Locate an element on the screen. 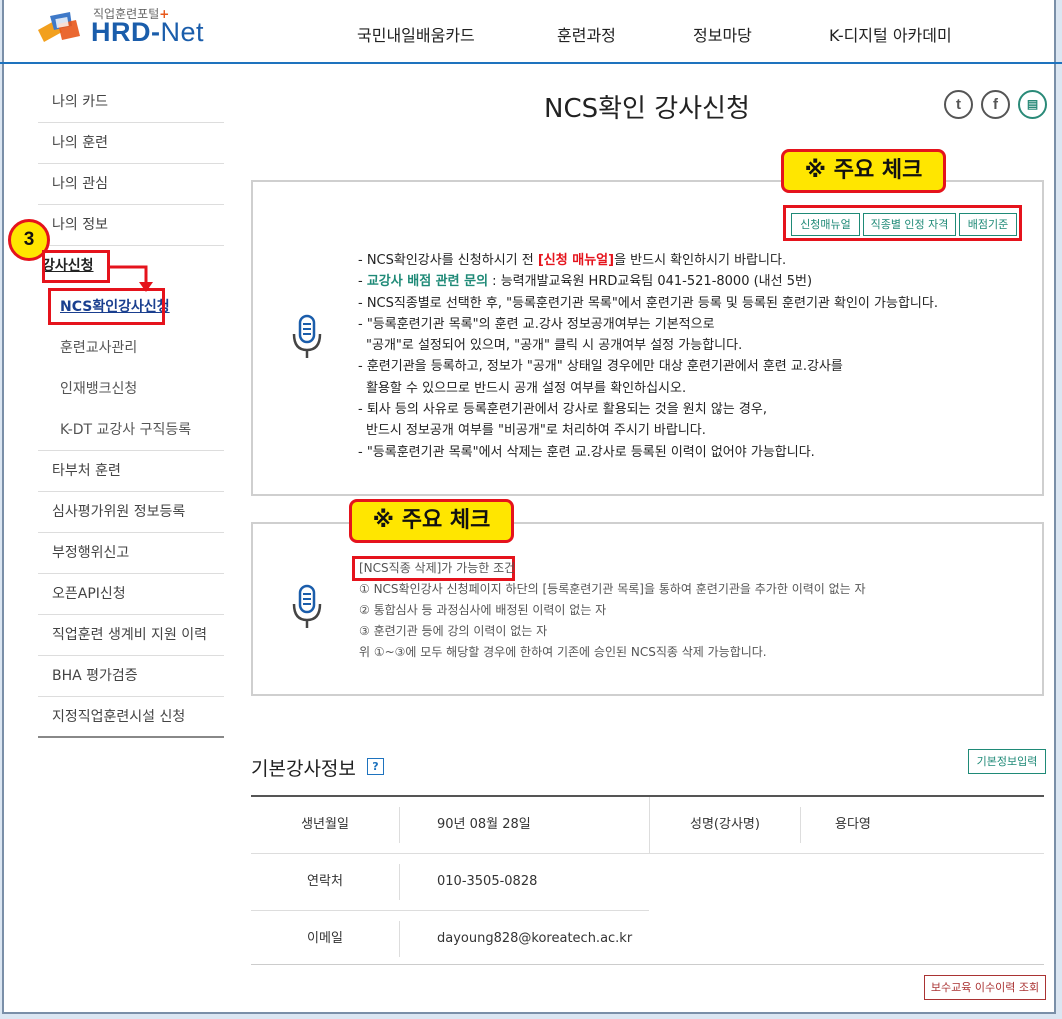 Image resolution: width=1062 pixels, height=1019 pixels. facebook-icon: f is located at coordinates (995, 104).